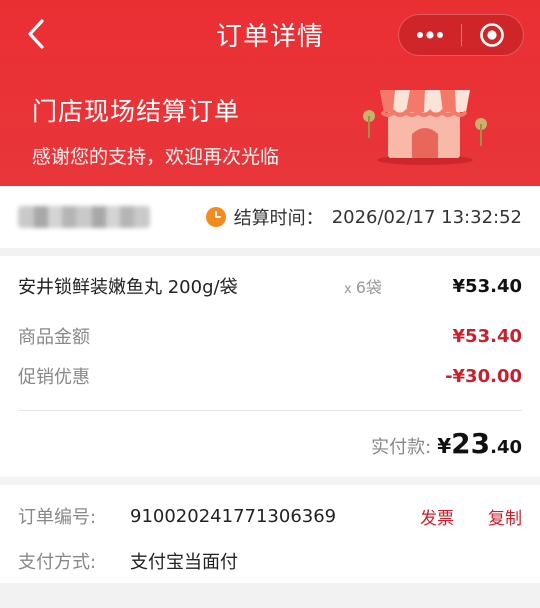  I want to click on settlement-time-label: 结算时间：, so click(278, 218).